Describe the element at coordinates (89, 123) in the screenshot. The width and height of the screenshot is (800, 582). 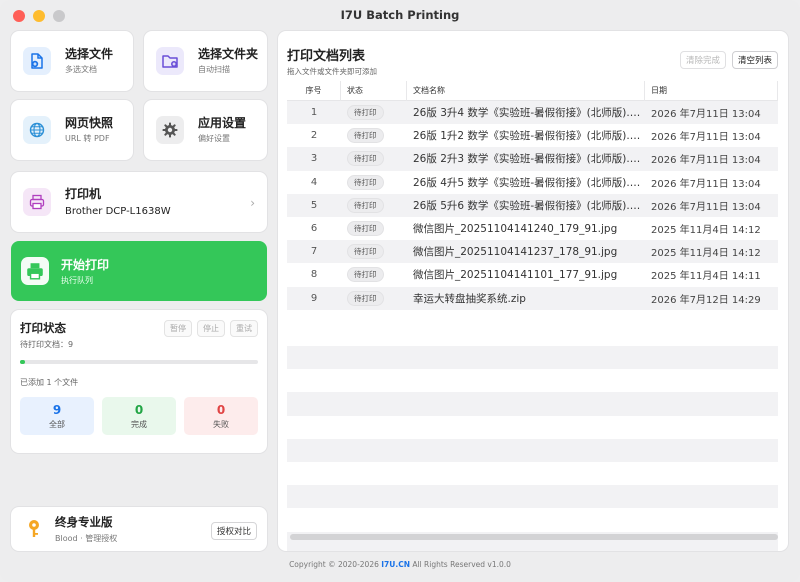
I see `web-snapshot-title: 网页快照` at that location.